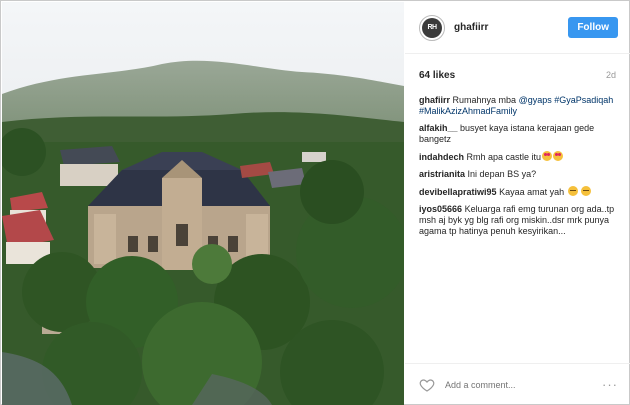 This screenshot has height=405, width=630. What do you see at coordinates (441, 157) in the screenshot?
I see `comment-username: indahdech` at bounding box center [441, 157].